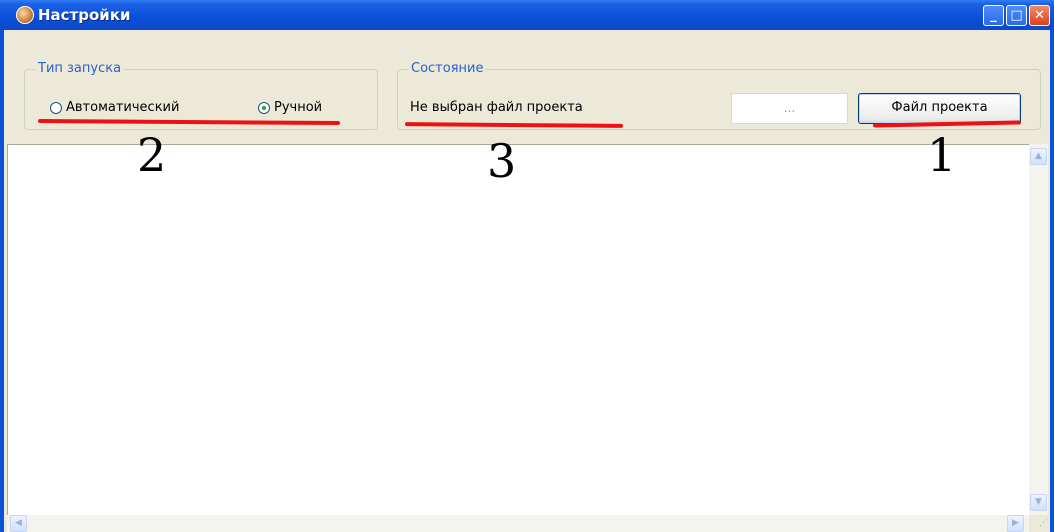  I want to click on close-button: ✕, so click(1039, 15).